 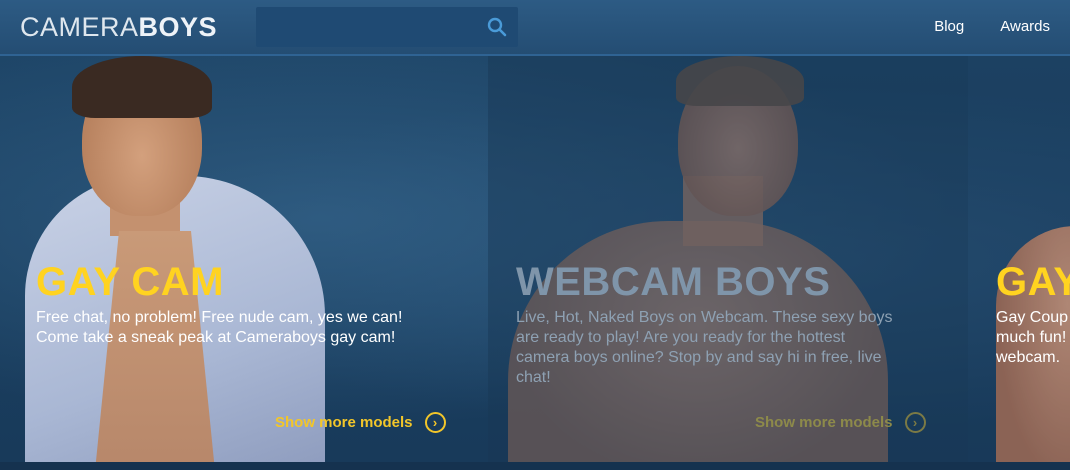 I want to click on banner-bottom-strip, so click(x=535, y=466).